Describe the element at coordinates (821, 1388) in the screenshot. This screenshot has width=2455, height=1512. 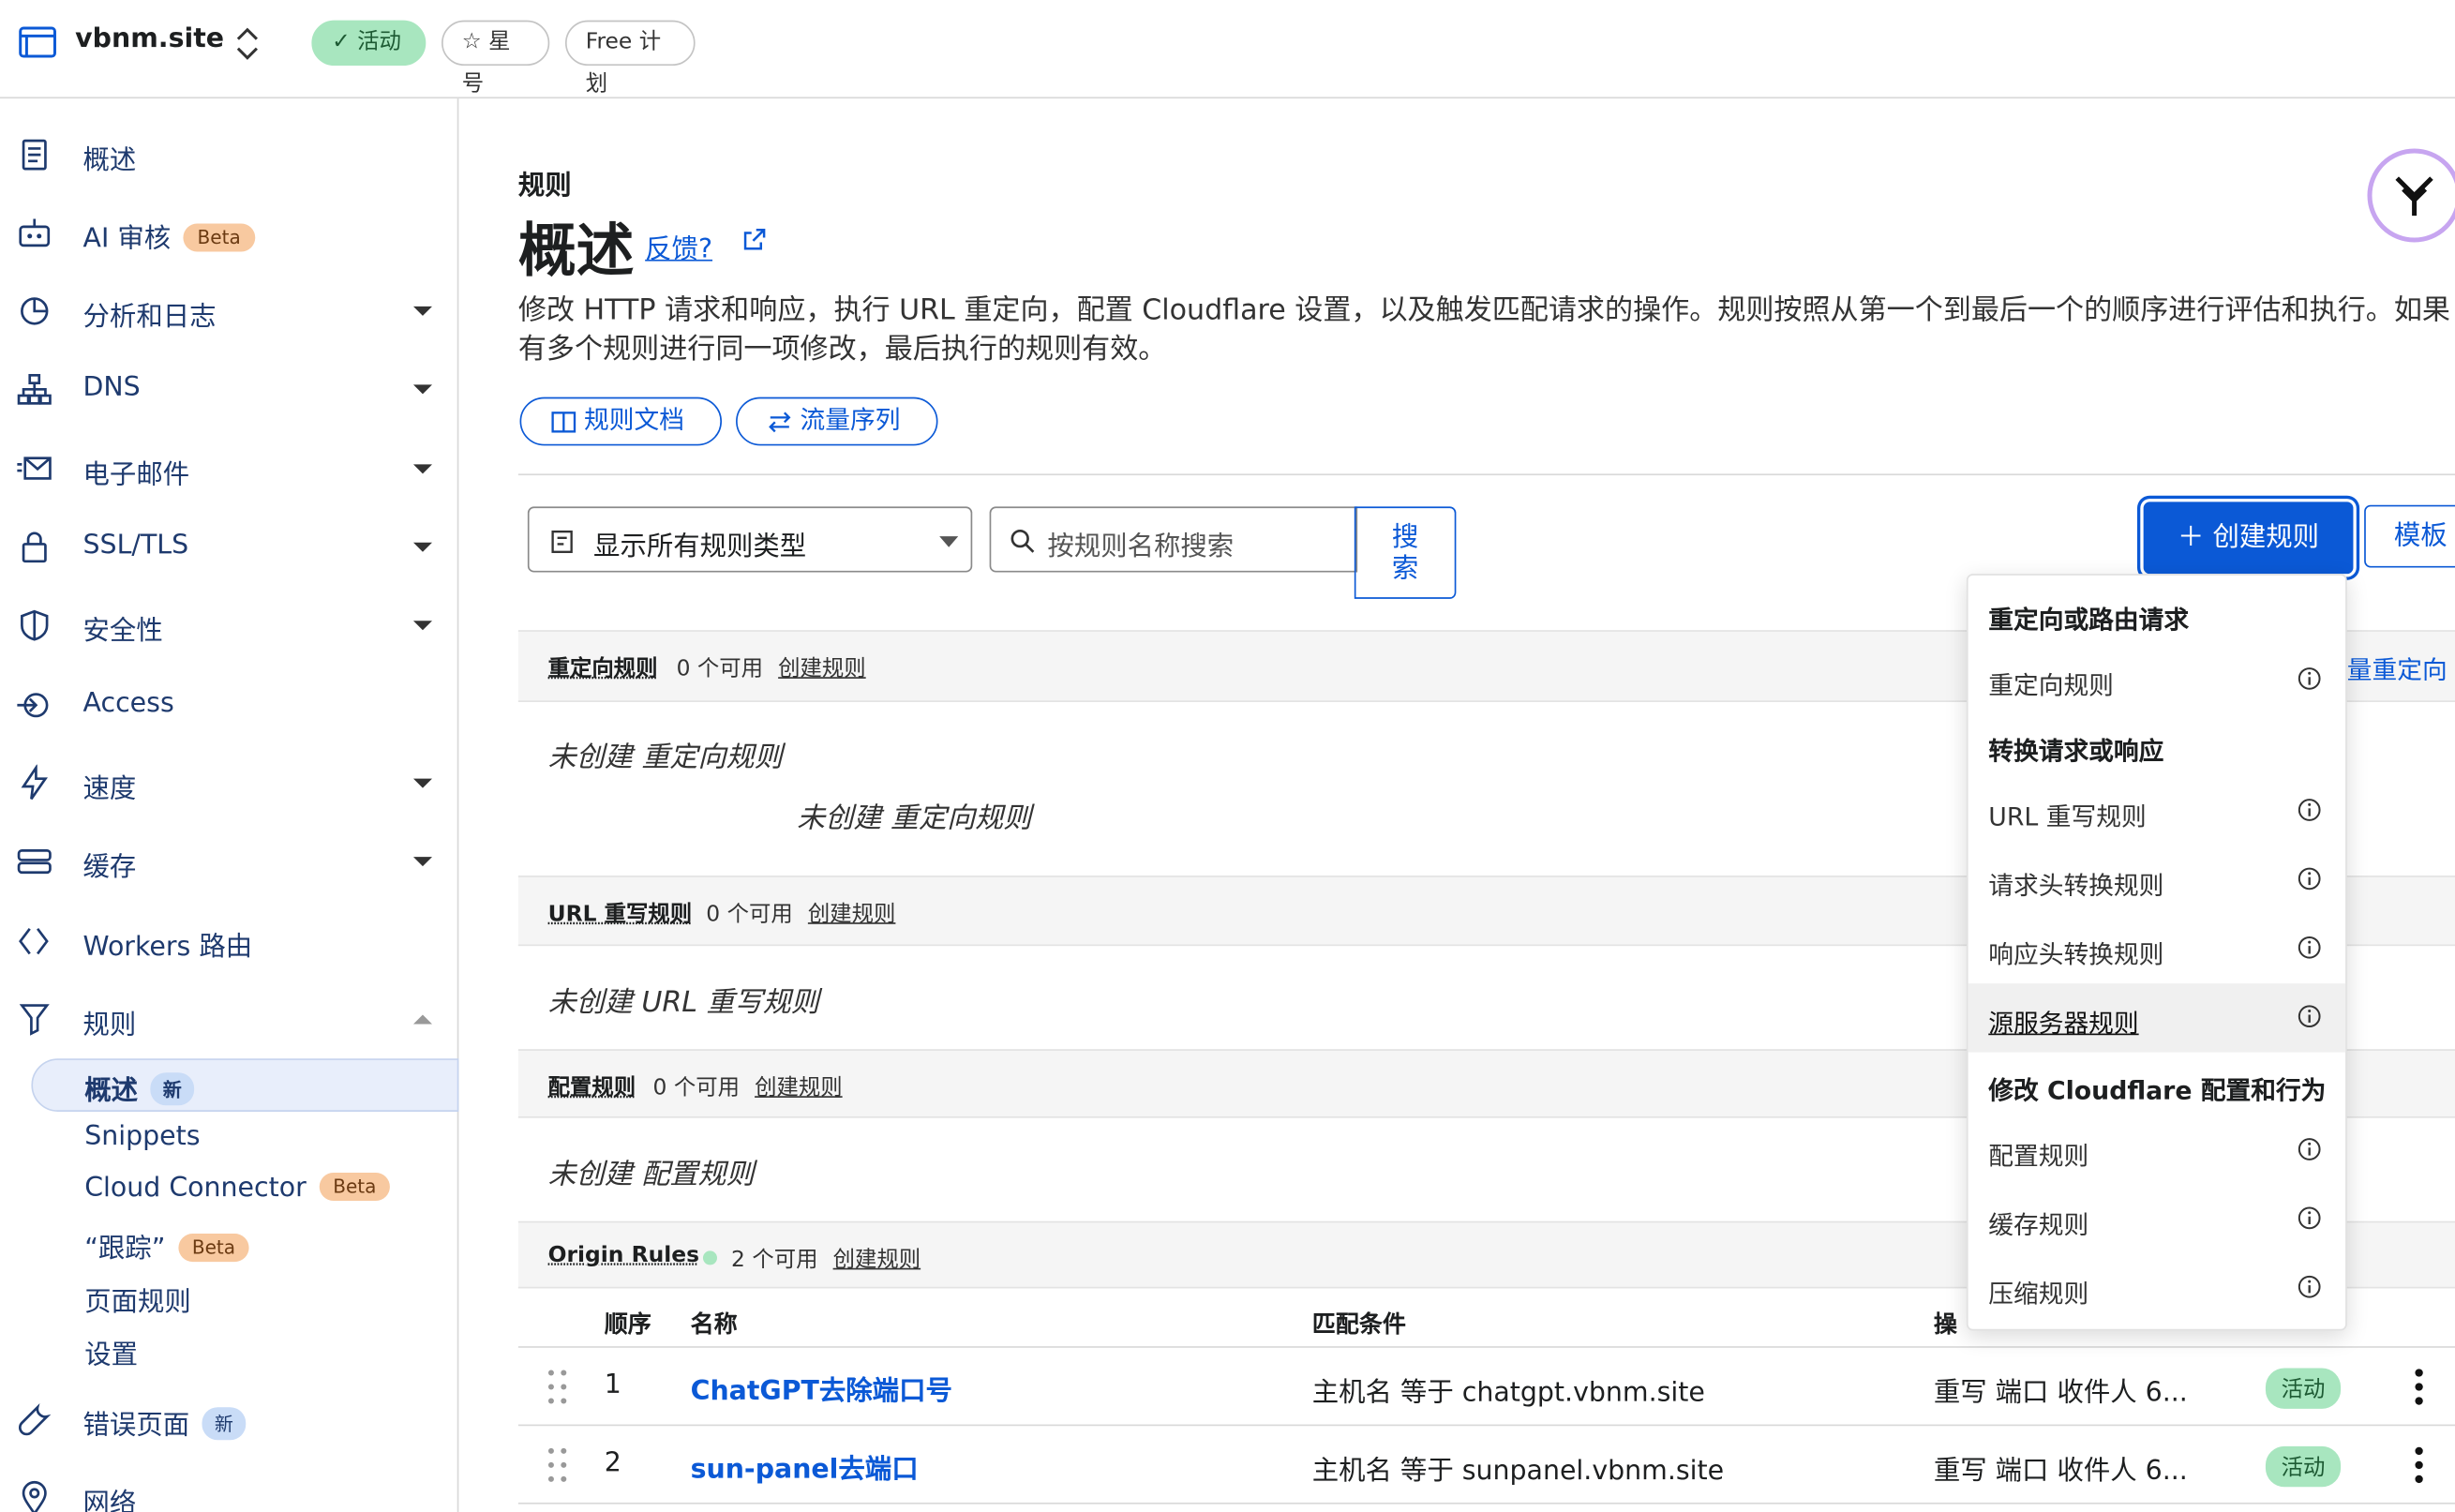
I see `rule-name-link: ChatGPT去除端口号` at that location.